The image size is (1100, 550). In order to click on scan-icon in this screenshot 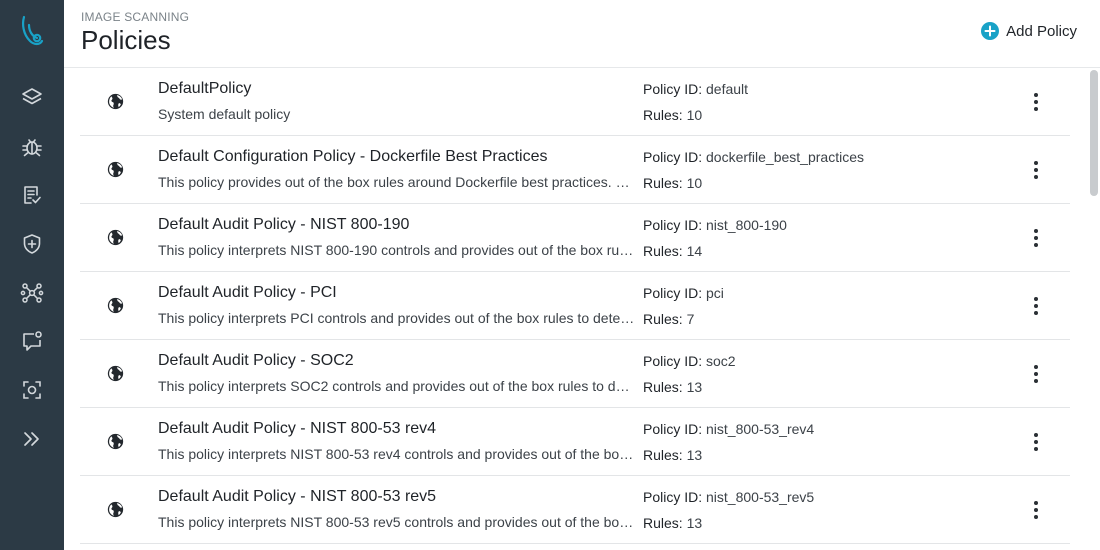, I will do `click(32, 392)`.